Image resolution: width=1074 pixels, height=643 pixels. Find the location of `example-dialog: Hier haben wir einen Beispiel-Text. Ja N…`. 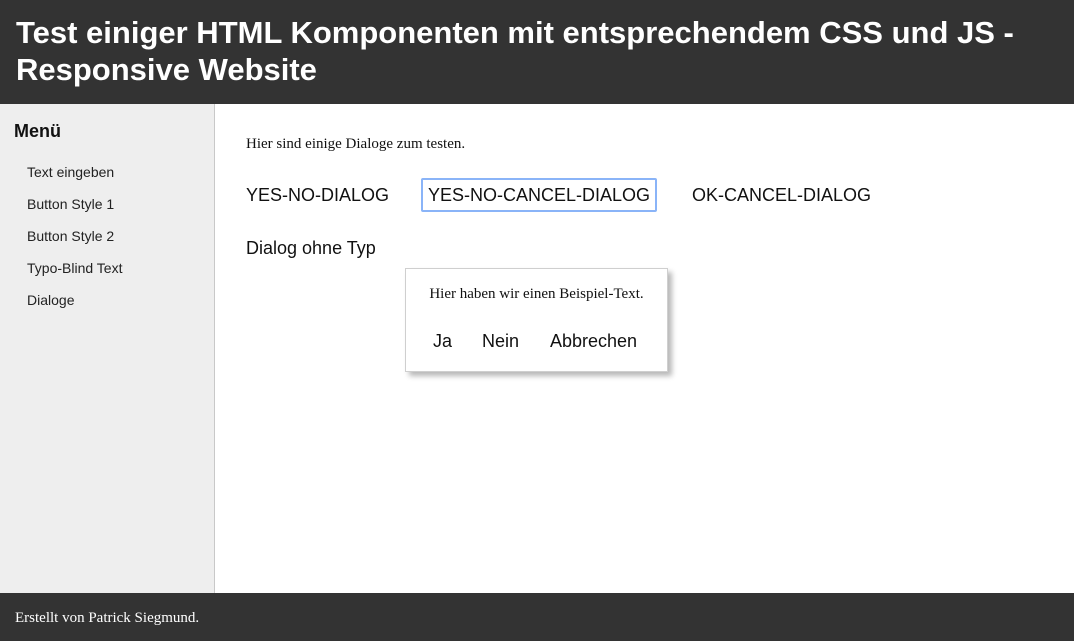

example-dialog: Hier haben wir einen Beispiel-Text. Ja N… is located at coordinates (536, 320).